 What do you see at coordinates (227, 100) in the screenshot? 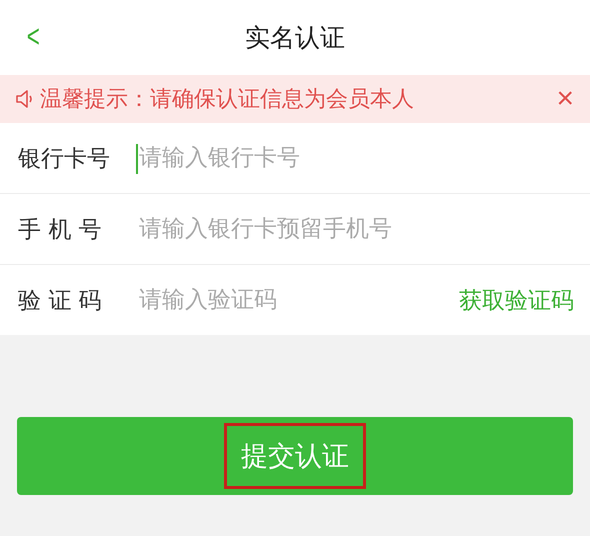
I see `notice-text: 温馨提示：请确保认证信息为会员本人` at bounding box center [227, 100].